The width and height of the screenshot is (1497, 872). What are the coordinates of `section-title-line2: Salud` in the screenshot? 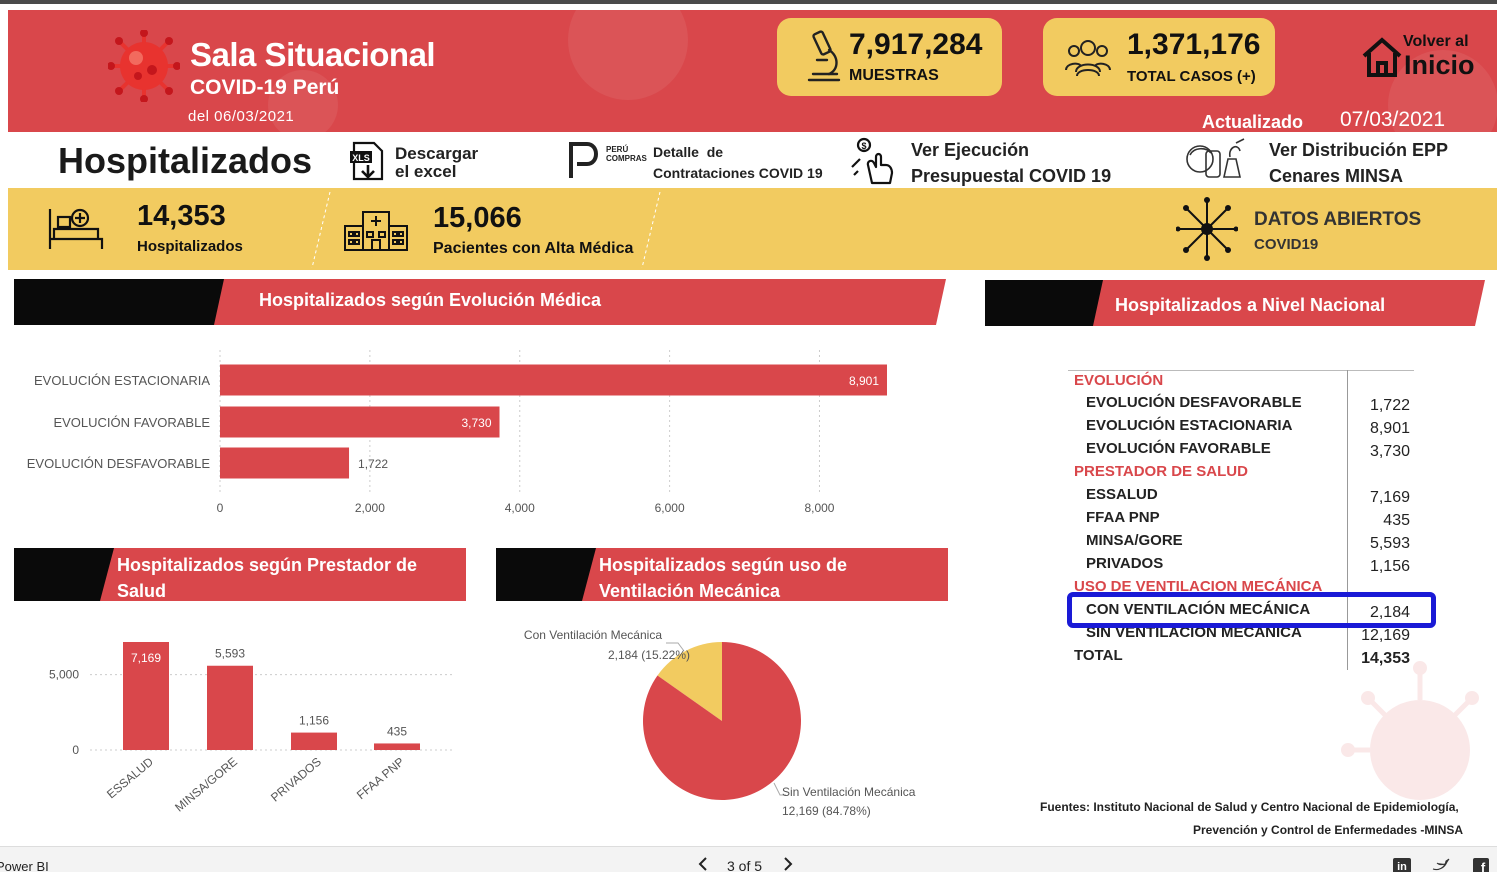 It's located at (142, 591).